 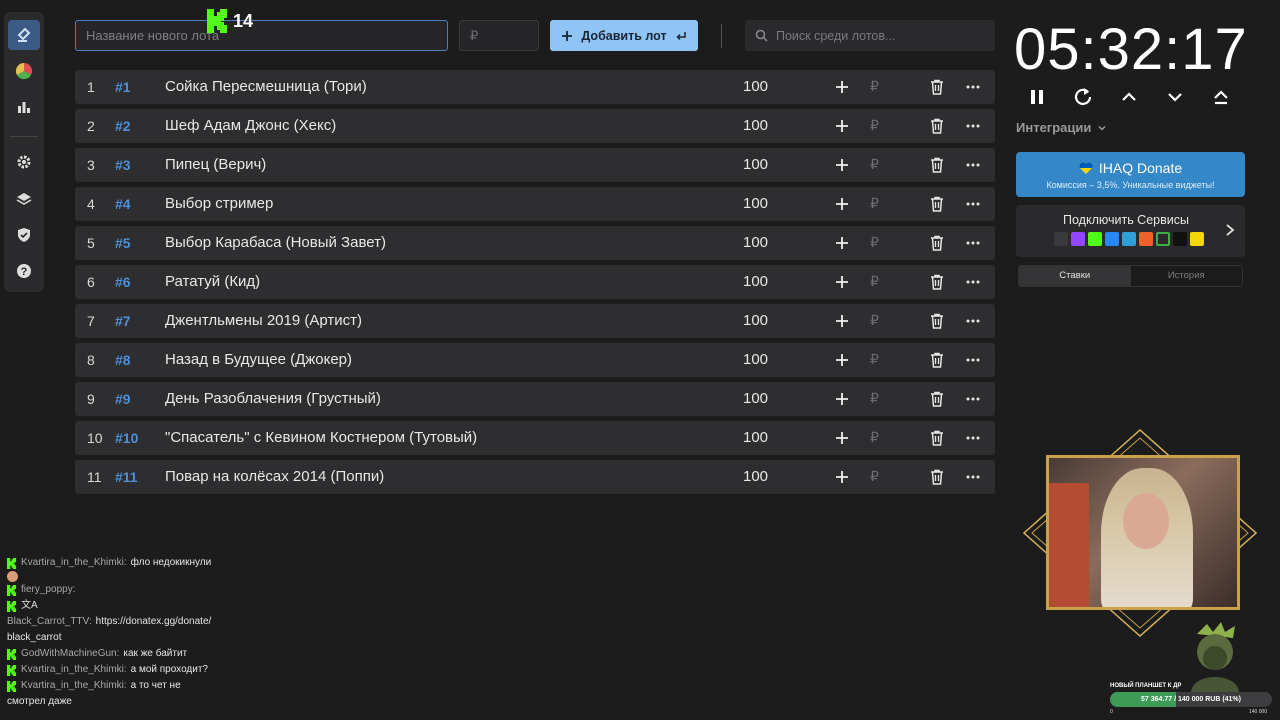 I want to click on lot-tag: #10, so click(x=126, y=438).